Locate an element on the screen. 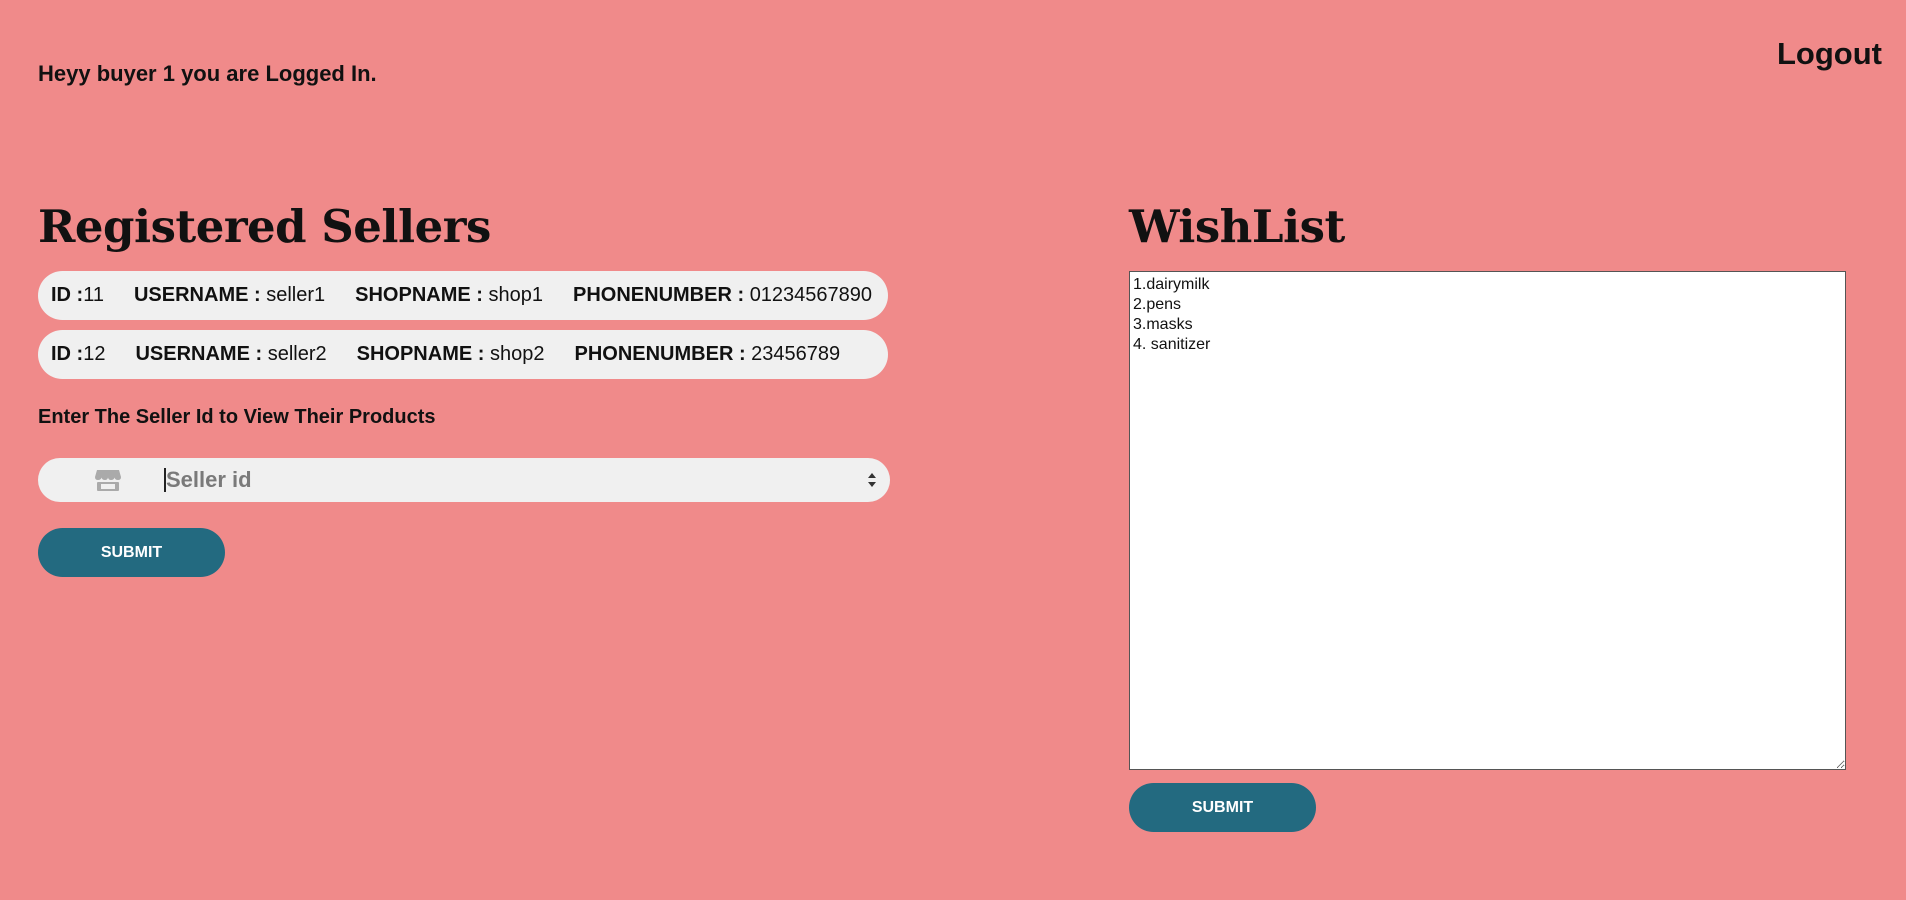  seller-phone: PHONENUMBER : 23456789 is located at coordinates (707, 354).